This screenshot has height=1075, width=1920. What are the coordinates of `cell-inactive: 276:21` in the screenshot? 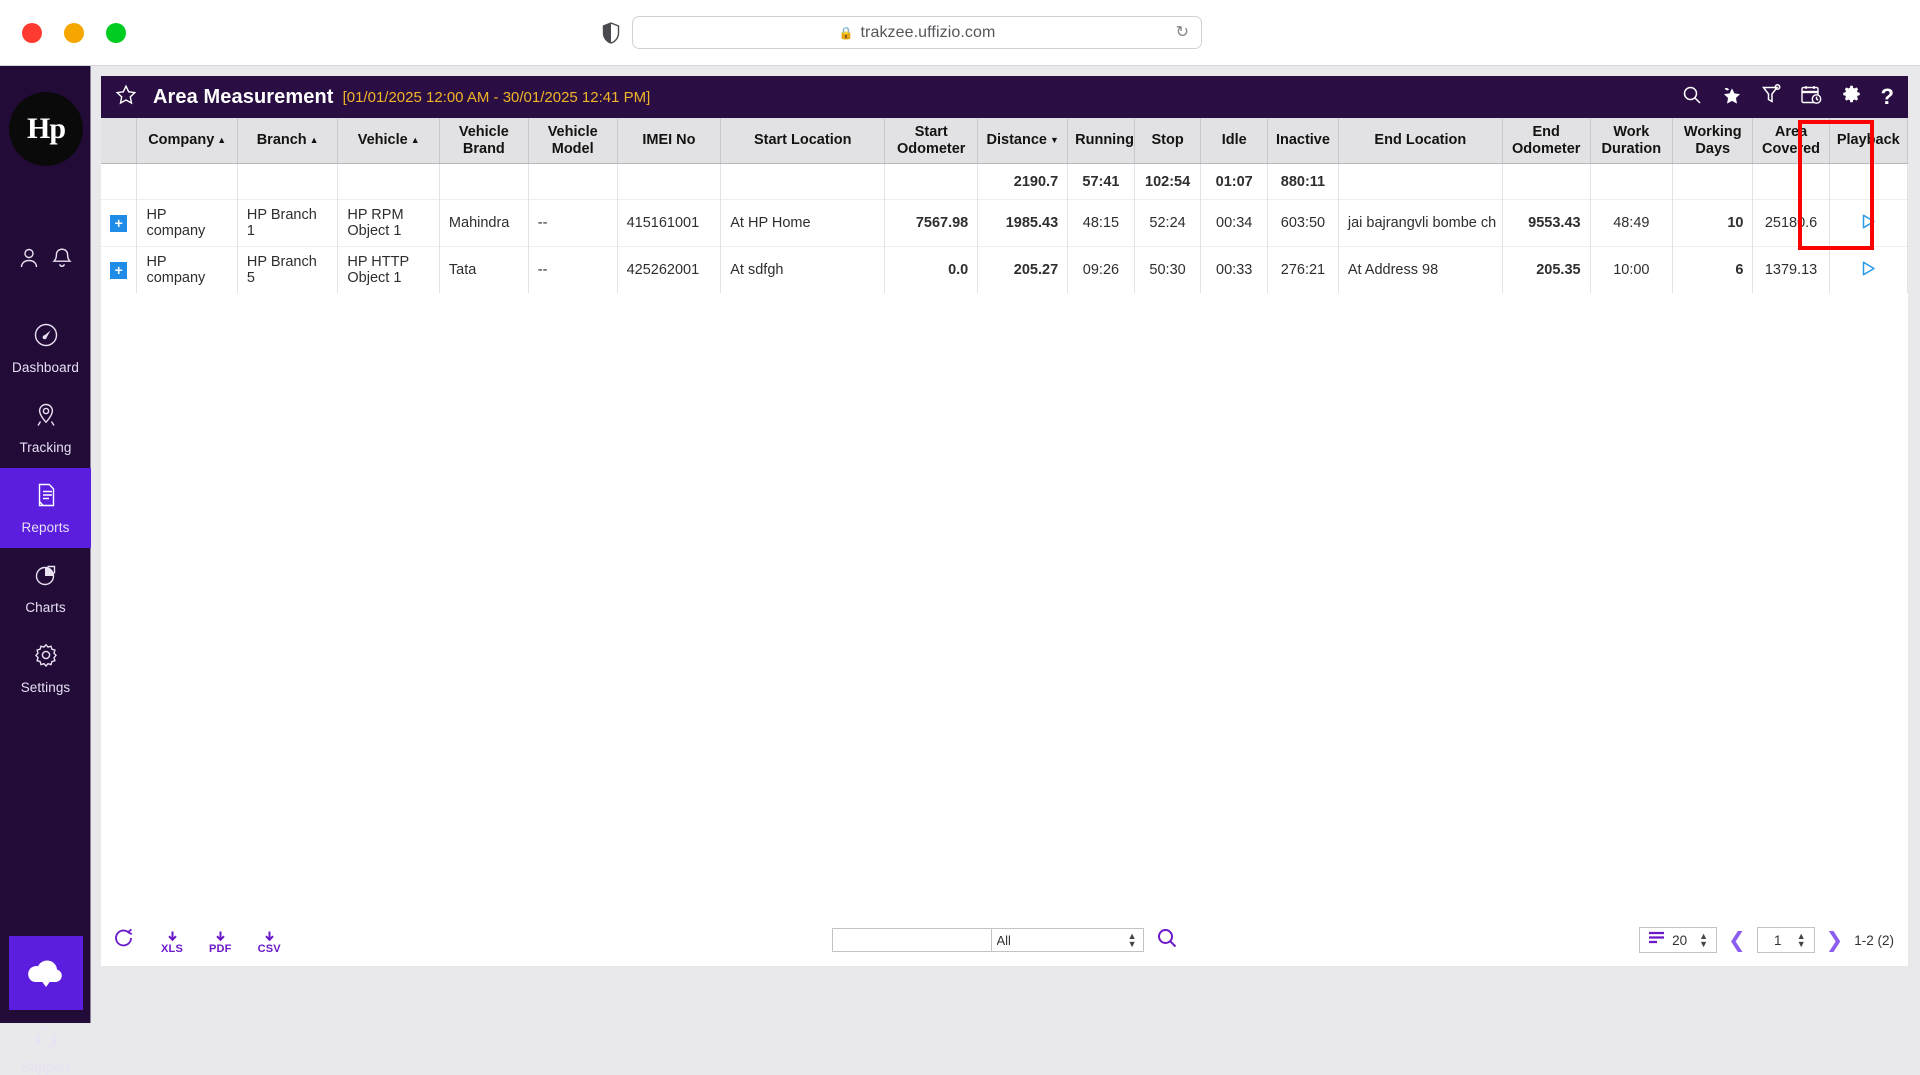 It's located at (1303, 270).